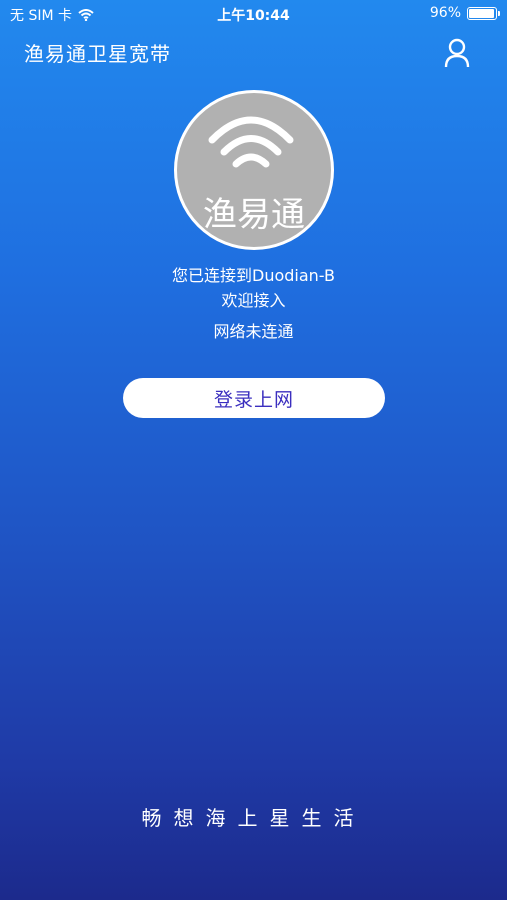 The width and height of the screenshot is (507, 900). Describe the element at coordinates (253, 14) in the screenshot. I see `status-bar: 无 SIM 卡 上午10:44 96%` at that location.